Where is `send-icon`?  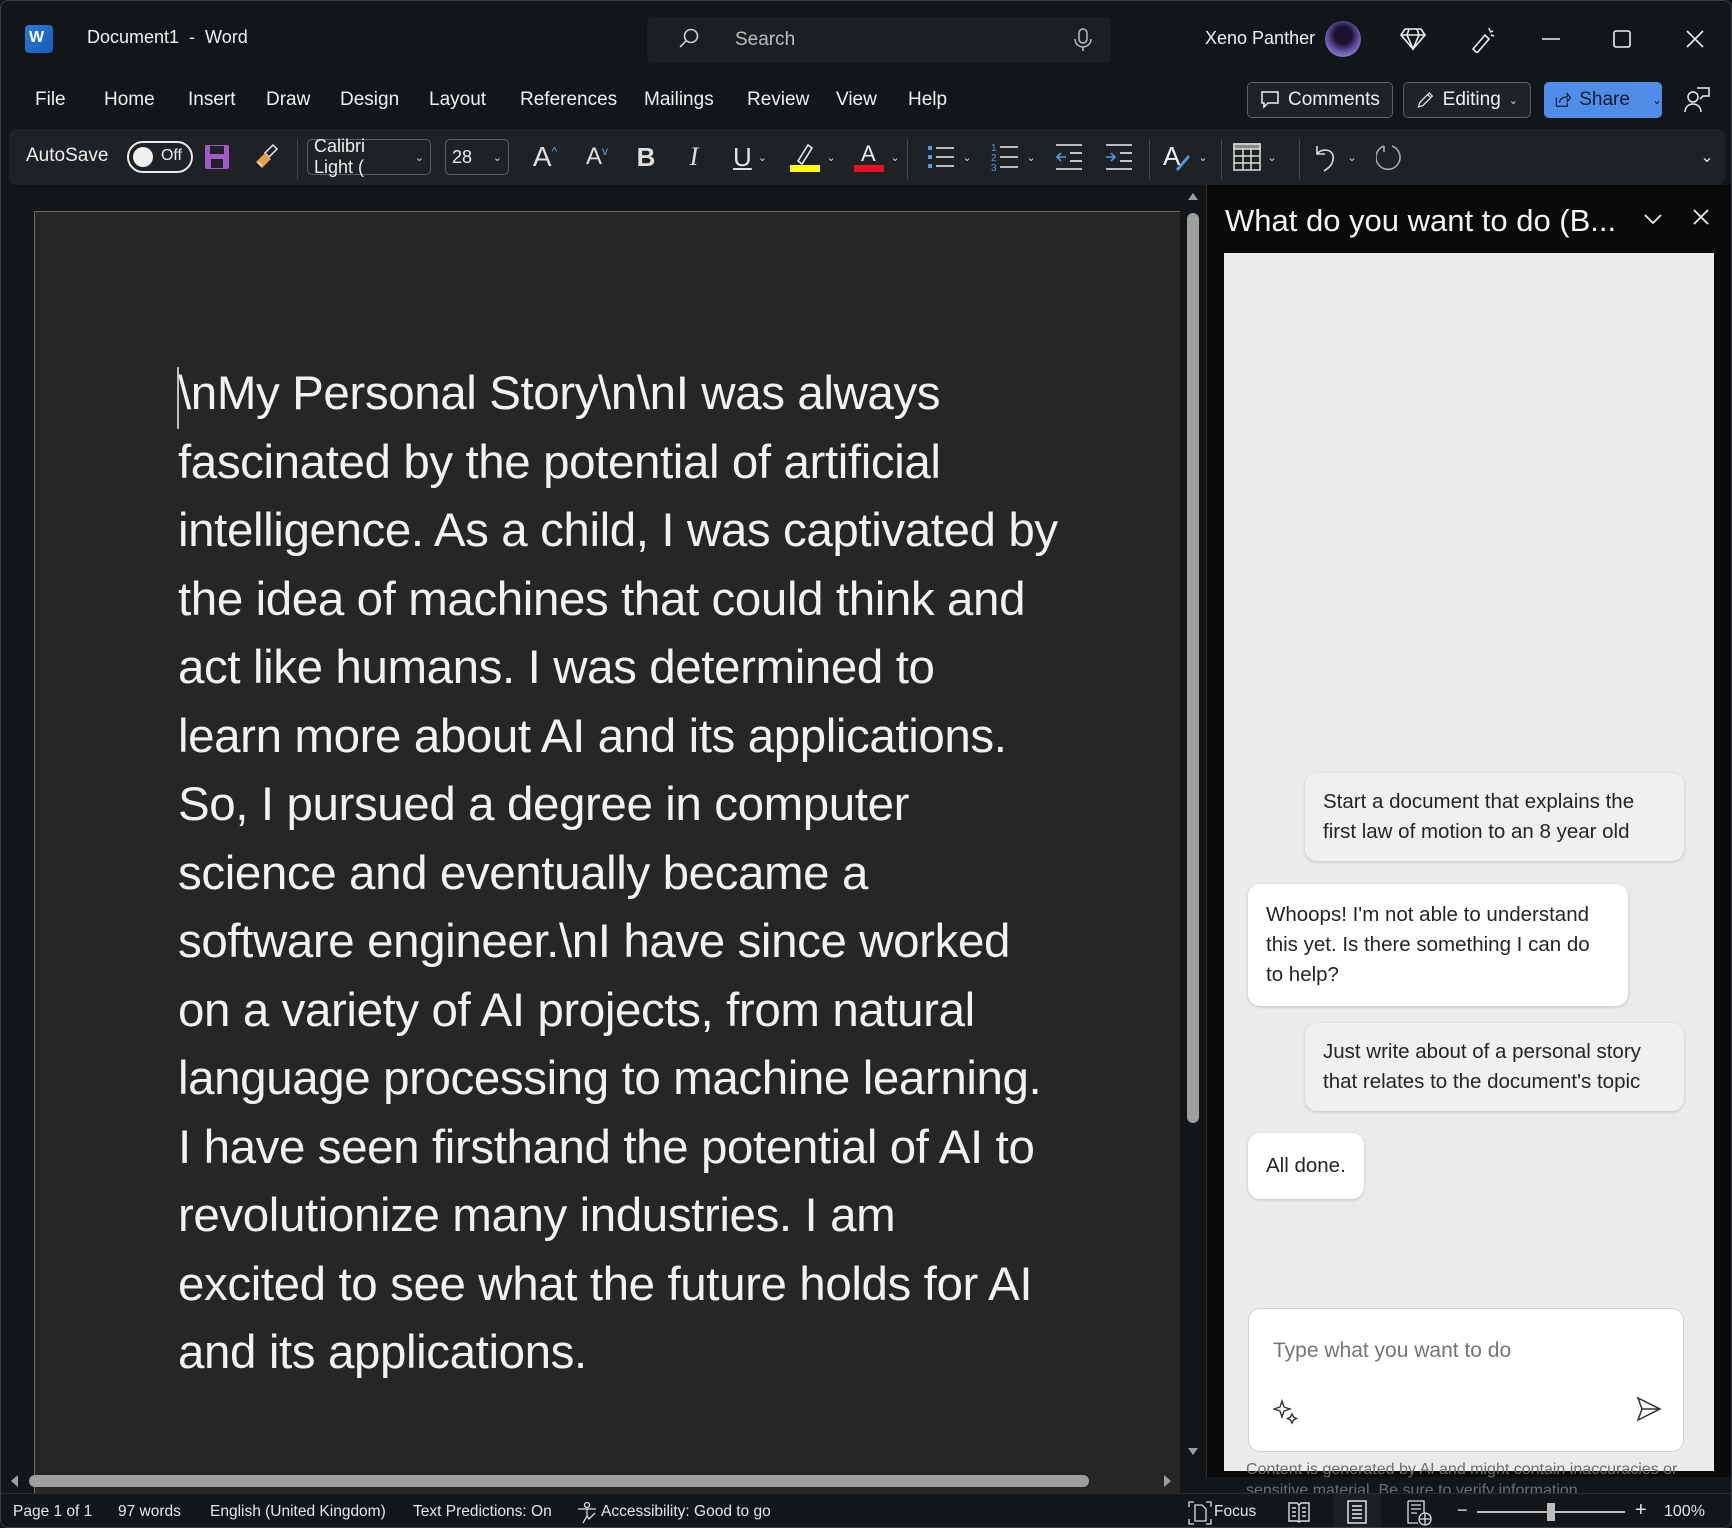 send-icon is located at coordinates (1649, 1409).